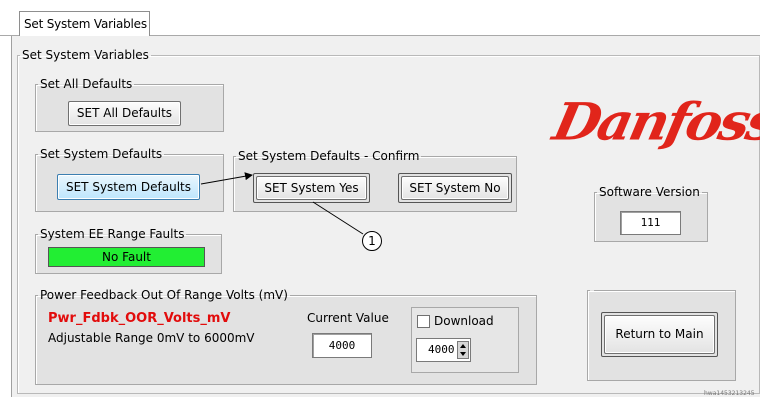 This screenshot has width=760, height=397. I want to click on software-version-field: 111, so click(650, 223).